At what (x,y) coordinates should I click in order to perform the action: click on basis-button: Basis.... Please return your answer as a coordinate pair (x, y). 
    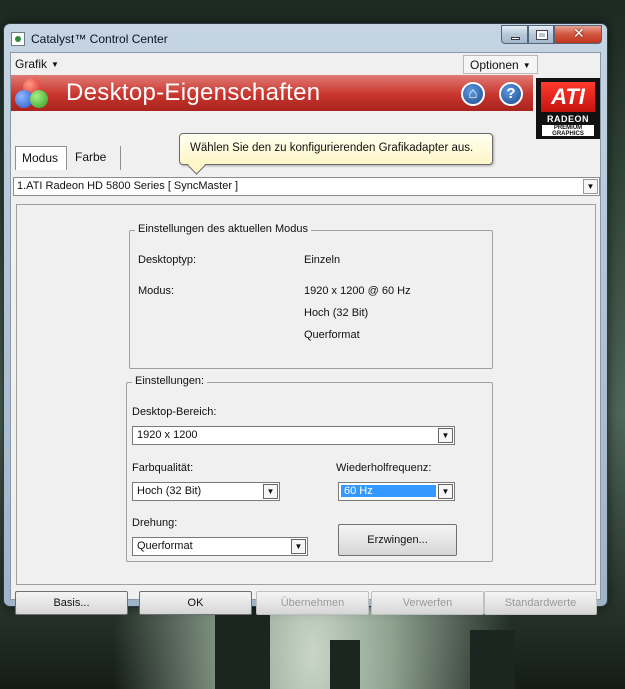
    Looking at the image, I should click on (71, 603).